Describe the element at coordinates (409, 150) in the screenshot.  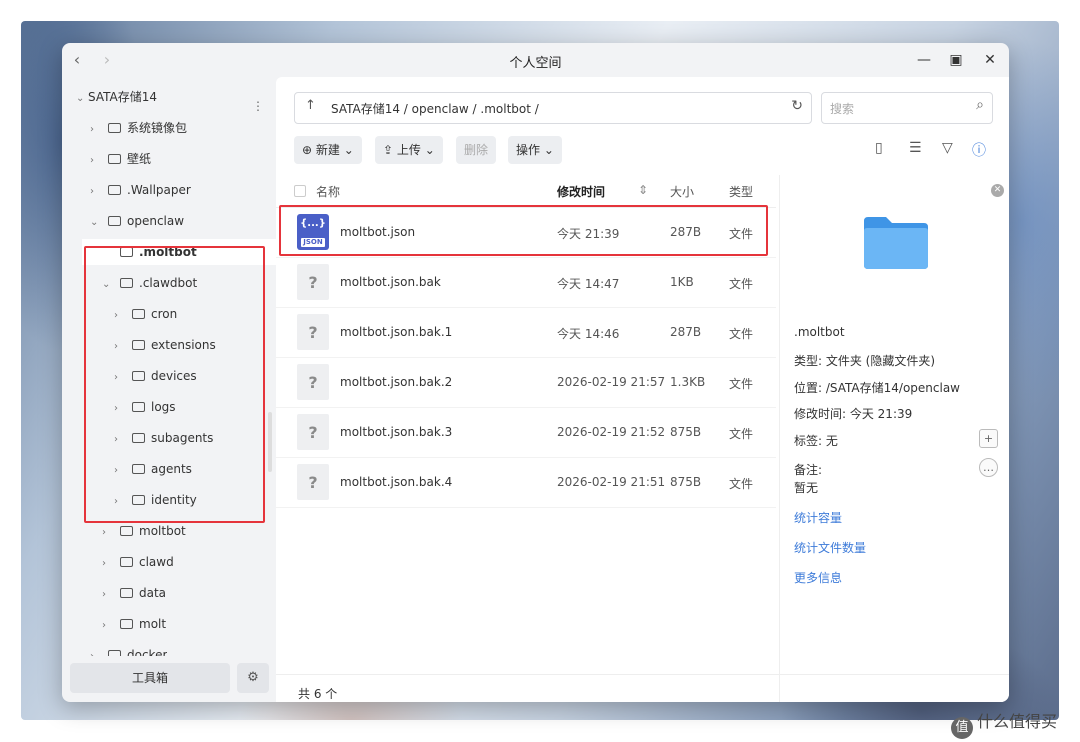
I see `upload-button: ⇪ 上传 ⌄` at that location.